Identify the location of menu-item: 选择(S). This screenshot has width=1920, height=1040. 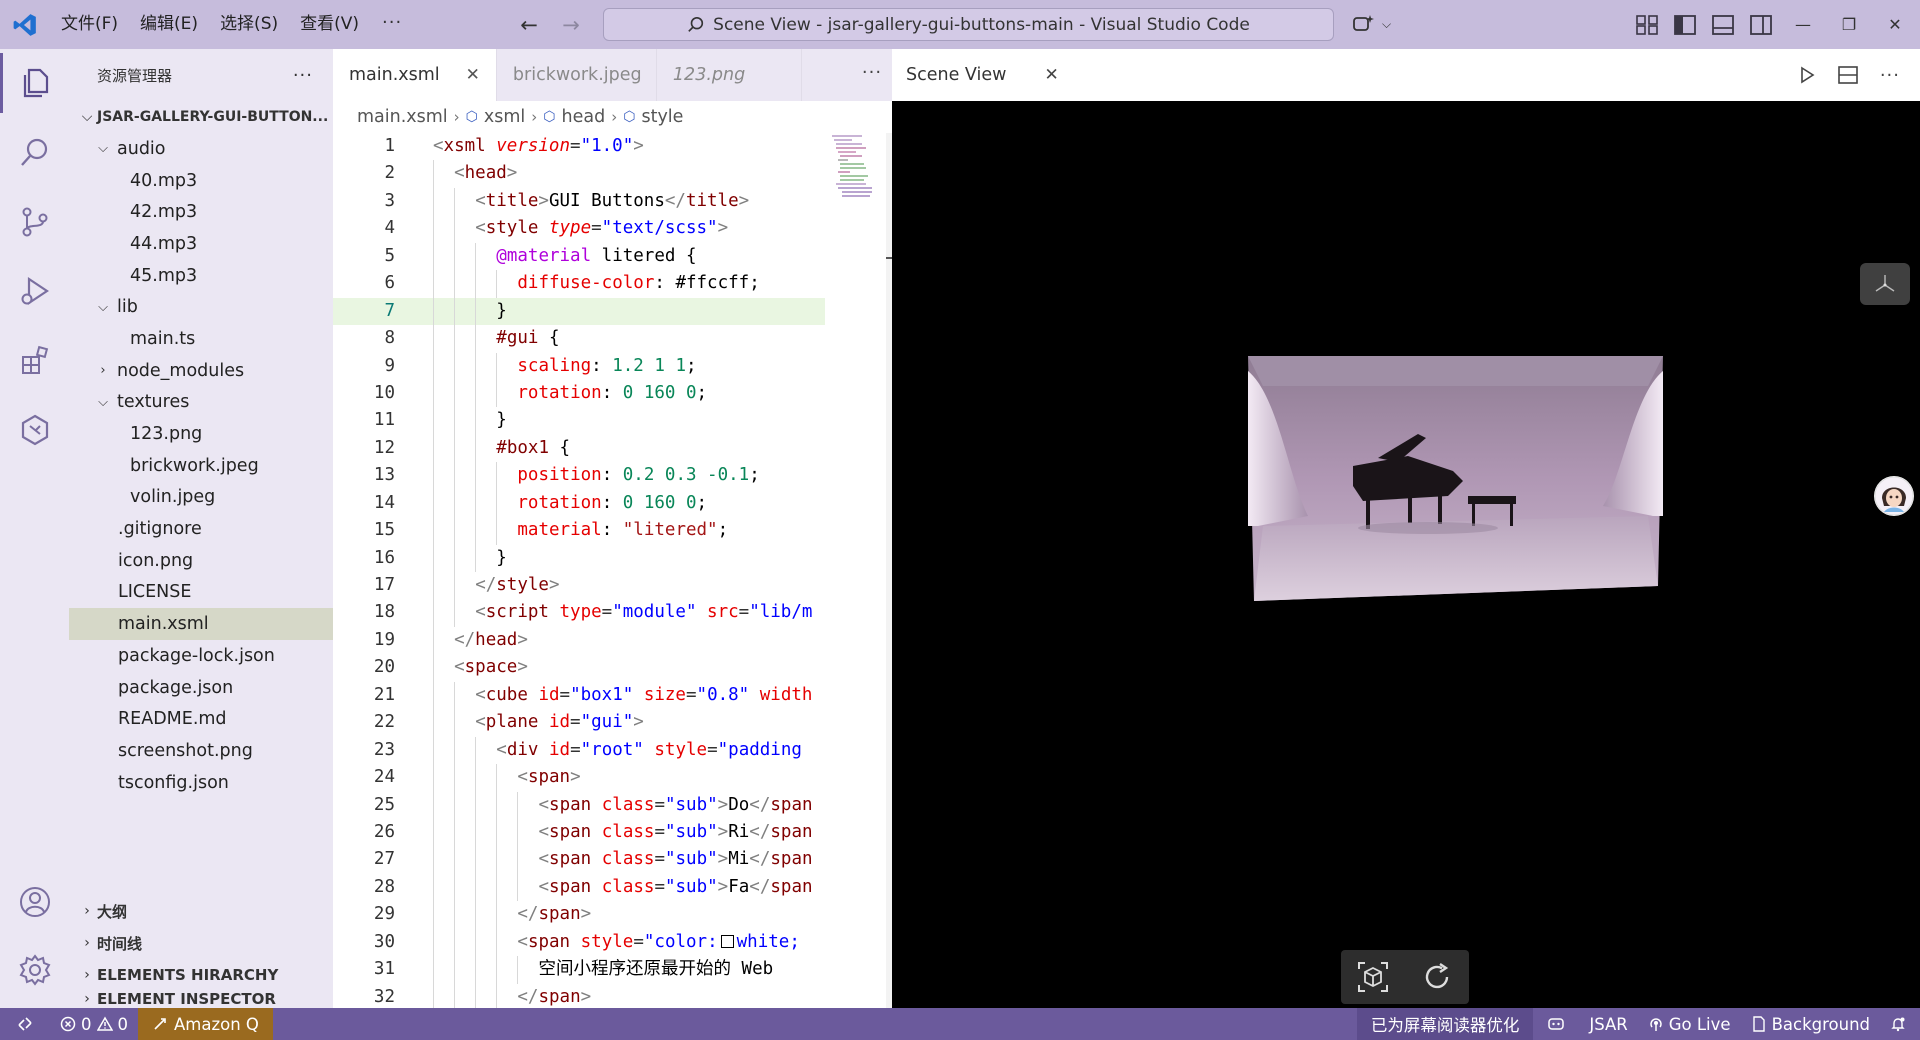
(249, 24).